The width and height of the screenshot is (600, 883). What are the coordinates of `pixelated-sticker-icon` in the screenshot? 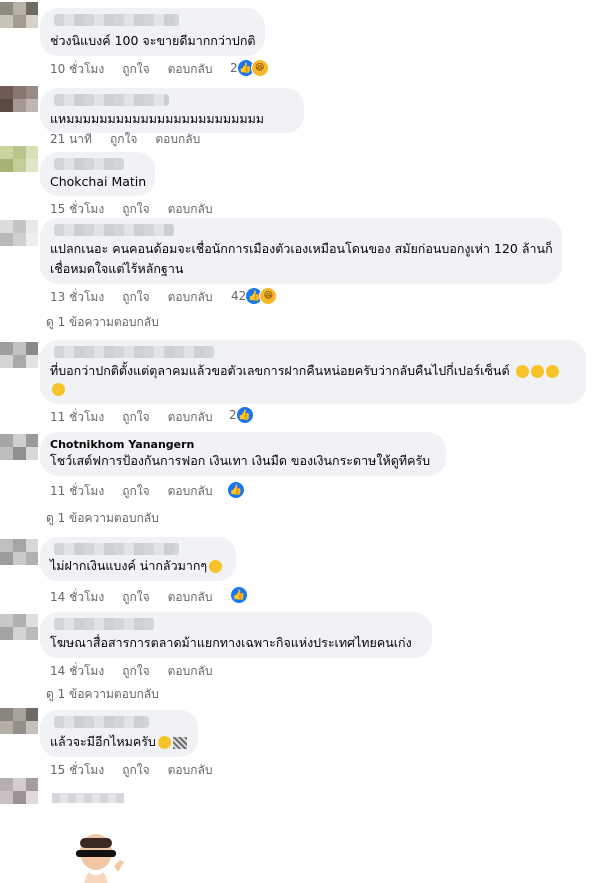 It's located at (179, 742).